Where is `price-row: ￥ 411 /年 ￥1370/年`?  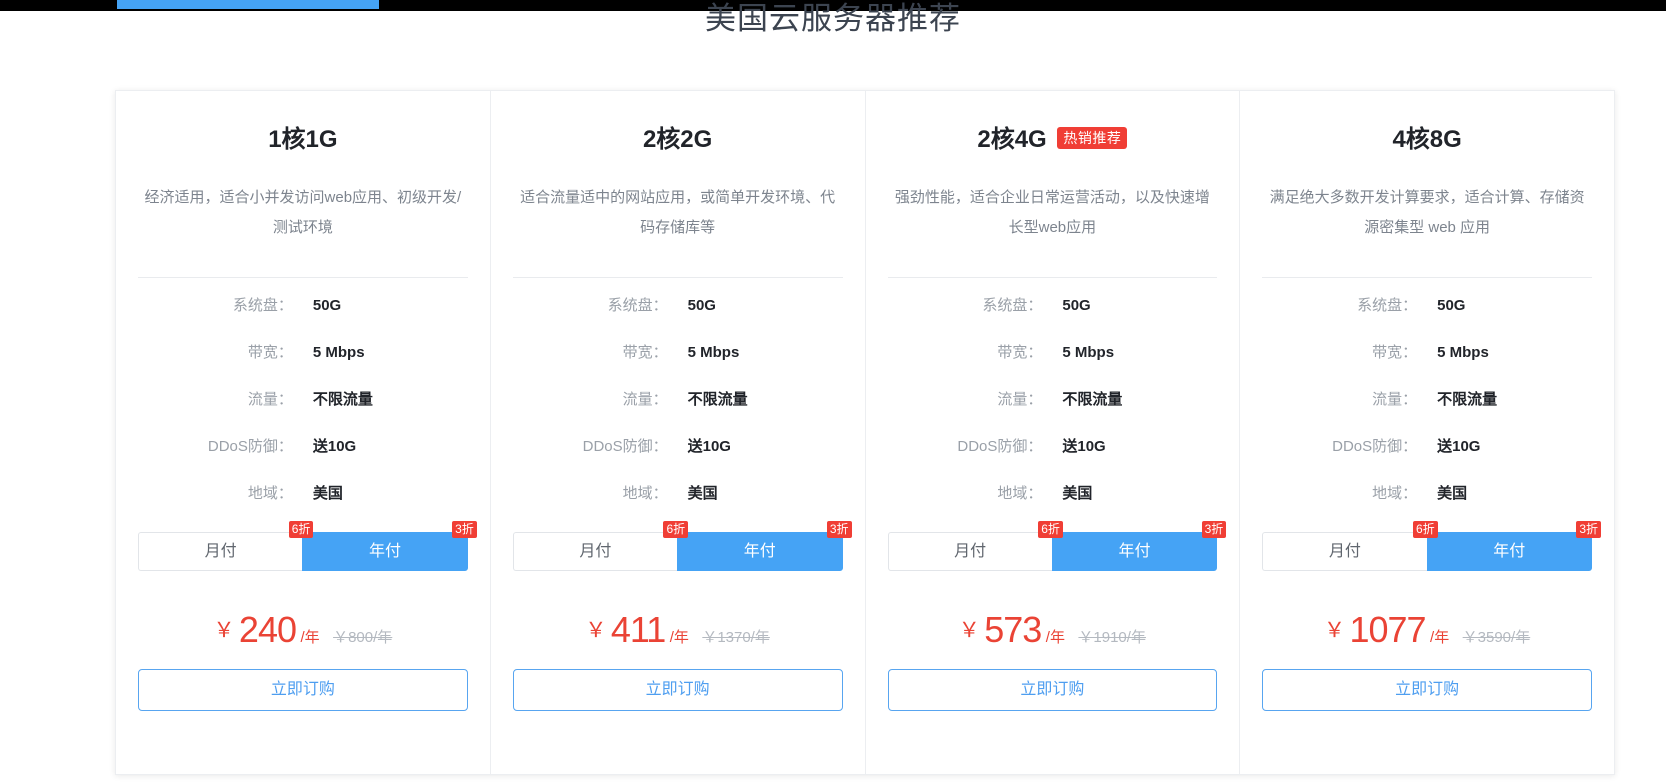 price-row: ￥ 411 /年 ￥1370/年 is located at coordinates (678, 630).